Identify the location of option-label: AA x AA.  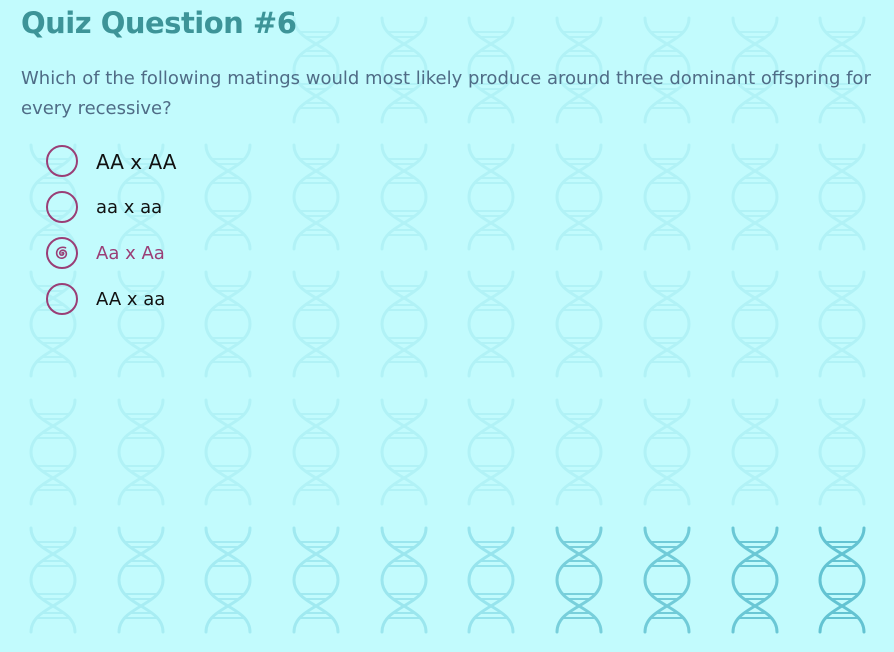
(136, 162).